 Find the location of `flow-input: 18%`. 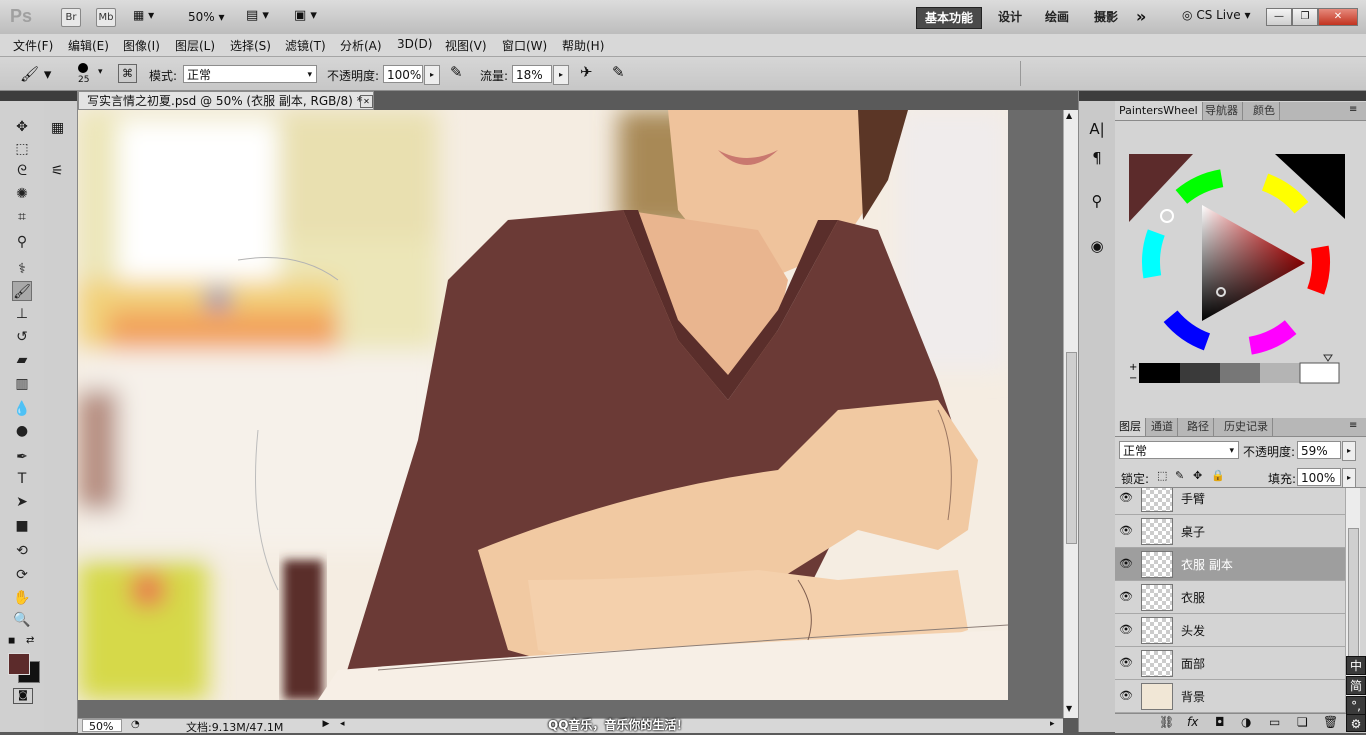

flow-input: 18% is located at coordinates (532, 74).